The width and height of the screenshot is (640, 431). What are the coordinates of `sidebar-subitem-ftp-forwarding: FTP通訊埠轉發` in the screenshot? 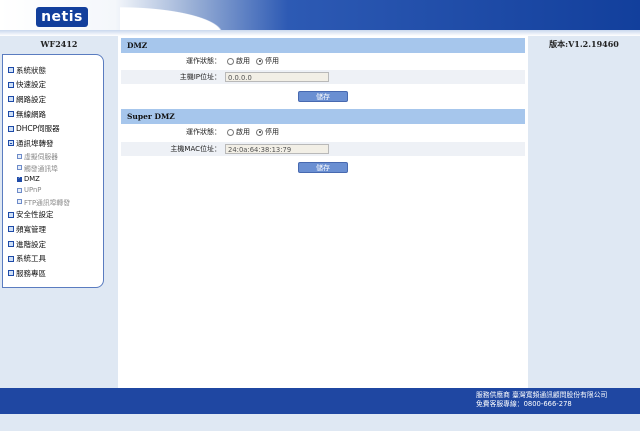 It's located at (53, 201).